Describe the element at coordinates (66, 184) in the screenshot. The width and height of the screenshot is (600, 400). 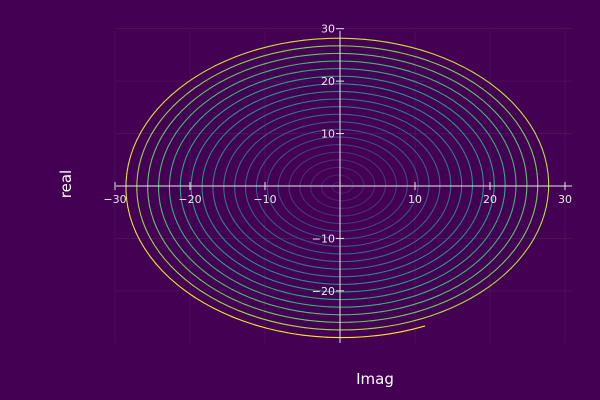
I see `y-axis-title: real` at that location.